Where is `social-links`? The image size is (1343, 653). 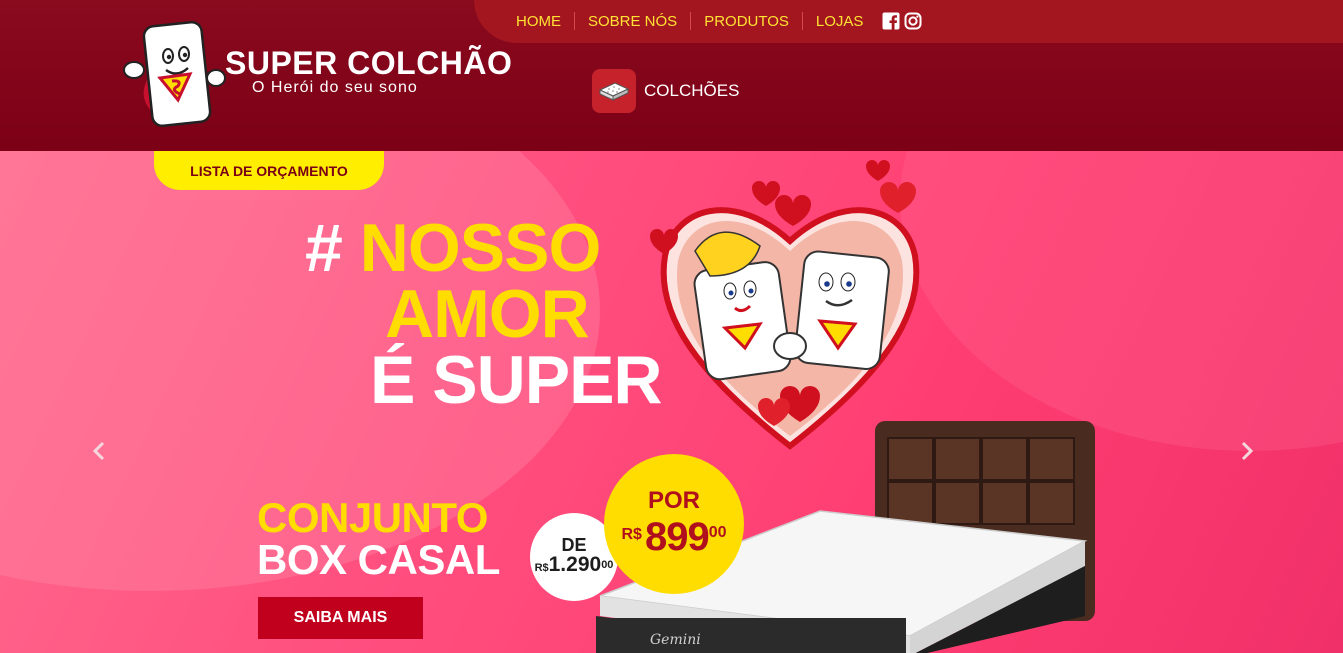 social-links is located at coordinates (902, 21).